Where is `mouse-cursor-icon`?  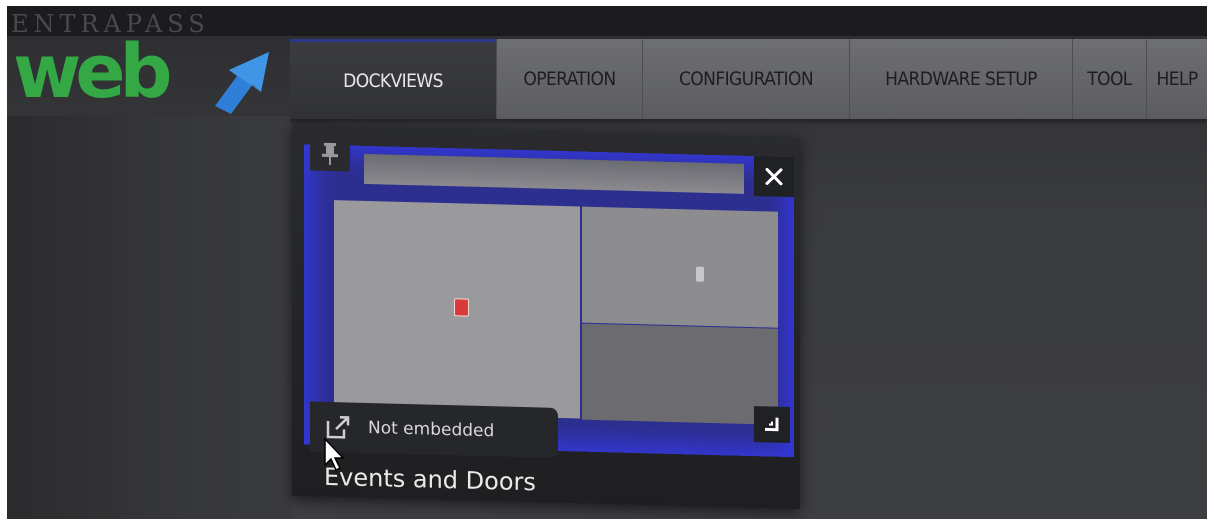
mouse-cursor-icon is located at coordinates (334, 454).